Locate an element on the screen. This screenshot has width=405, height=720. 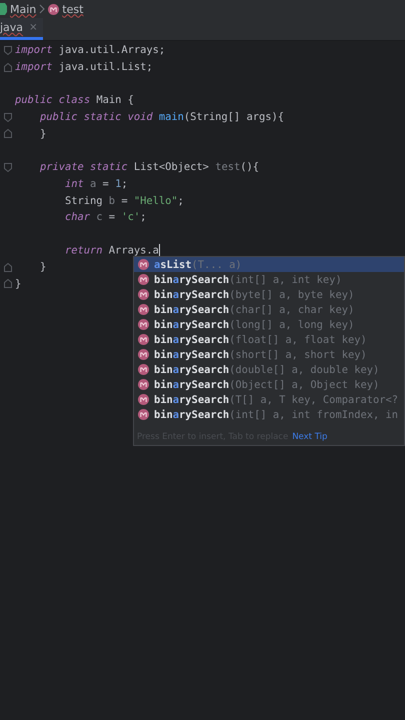
completion-item: binarySearch(long[] a, long key) is located at coordinates (269, 324).